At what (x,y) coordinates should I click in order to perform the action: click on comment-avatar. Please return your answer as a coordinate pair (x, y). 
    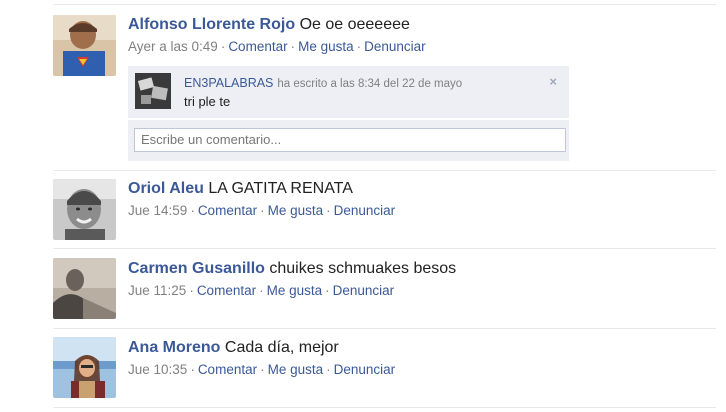
    Looking at the image, I should click on (153, 91).